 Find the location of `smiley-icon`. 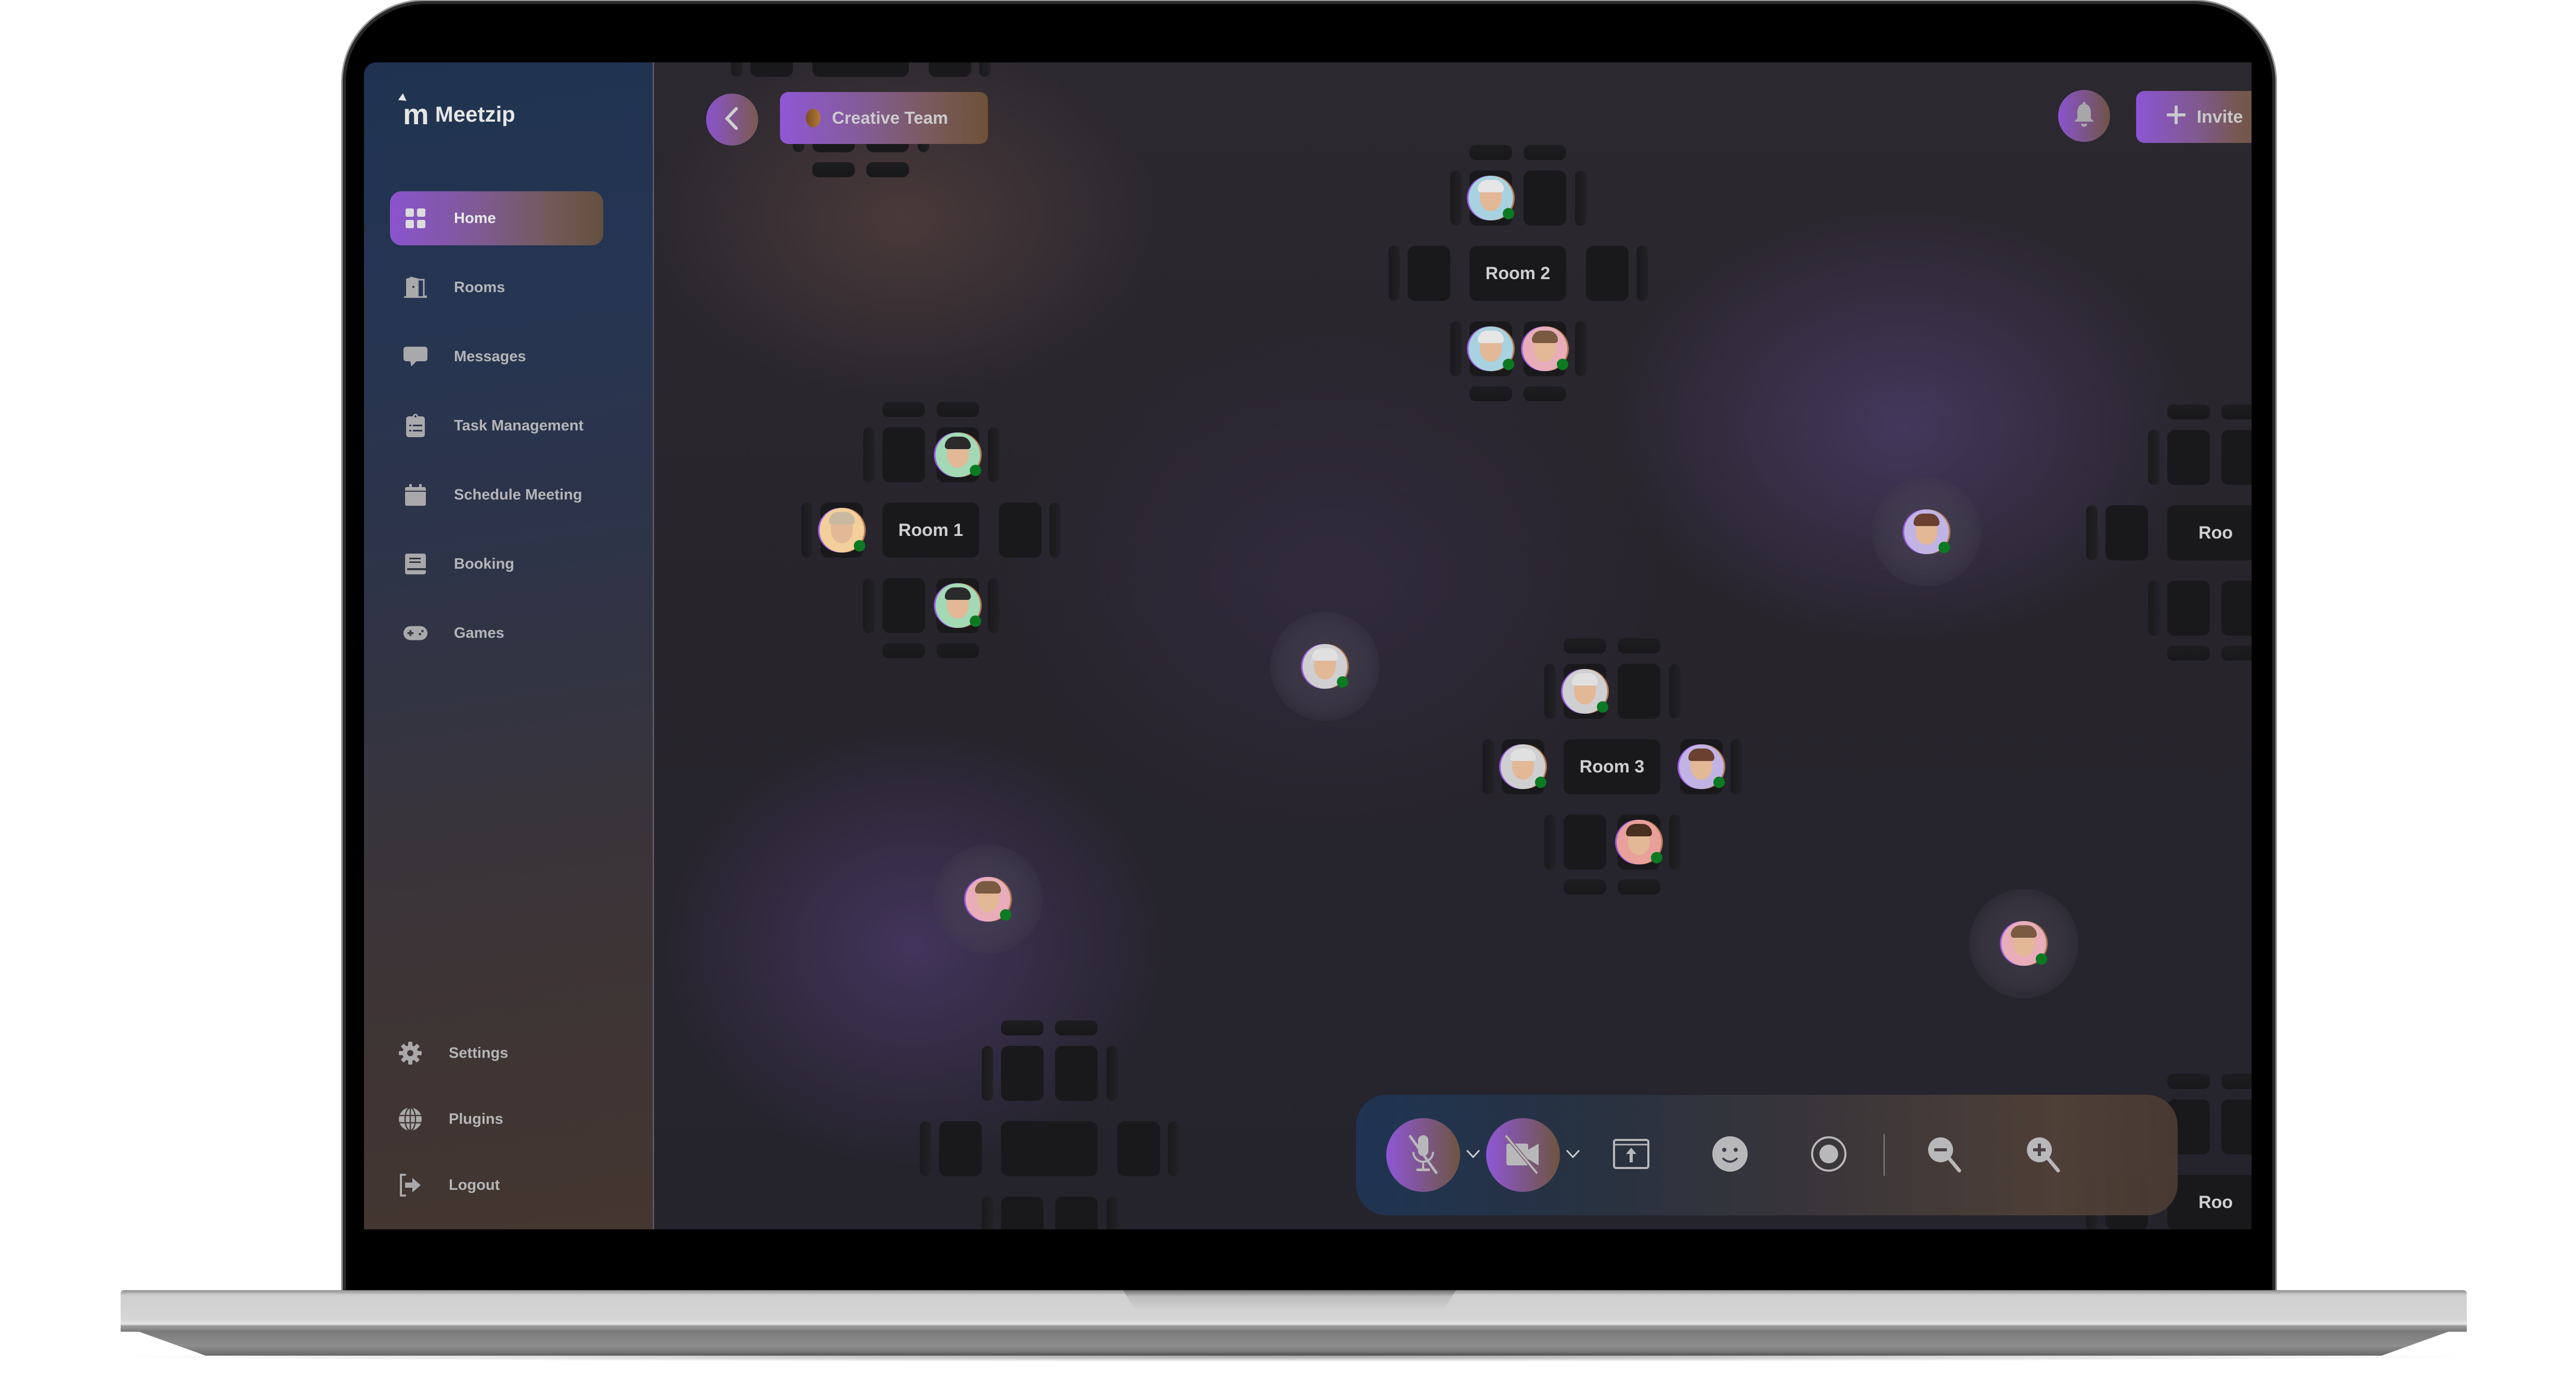

smiley-icon is located at coordinates (1730, 1155).